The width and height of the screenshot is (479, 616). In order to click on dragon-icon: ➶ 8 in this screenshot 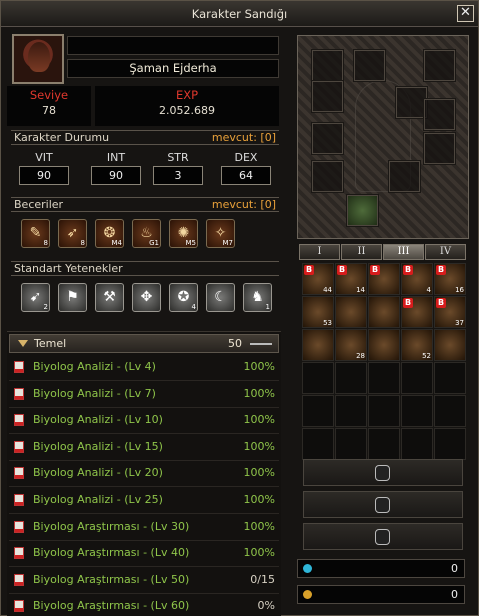, I will do `click(72, 233)`.